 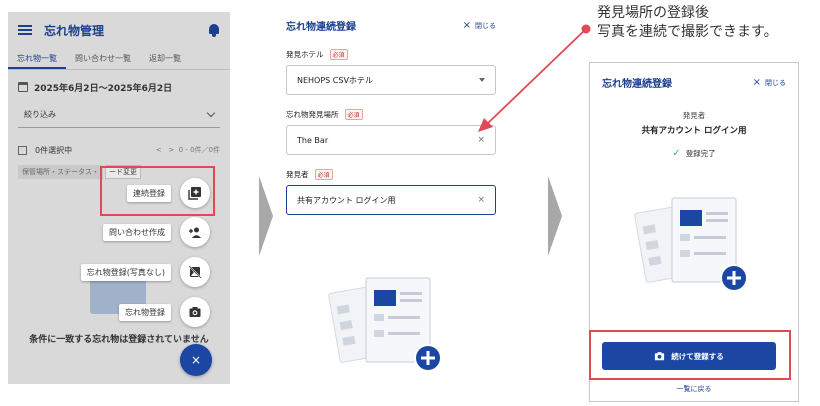 I want to click on close-button: × 閉じる, so click(x=769, y=82).